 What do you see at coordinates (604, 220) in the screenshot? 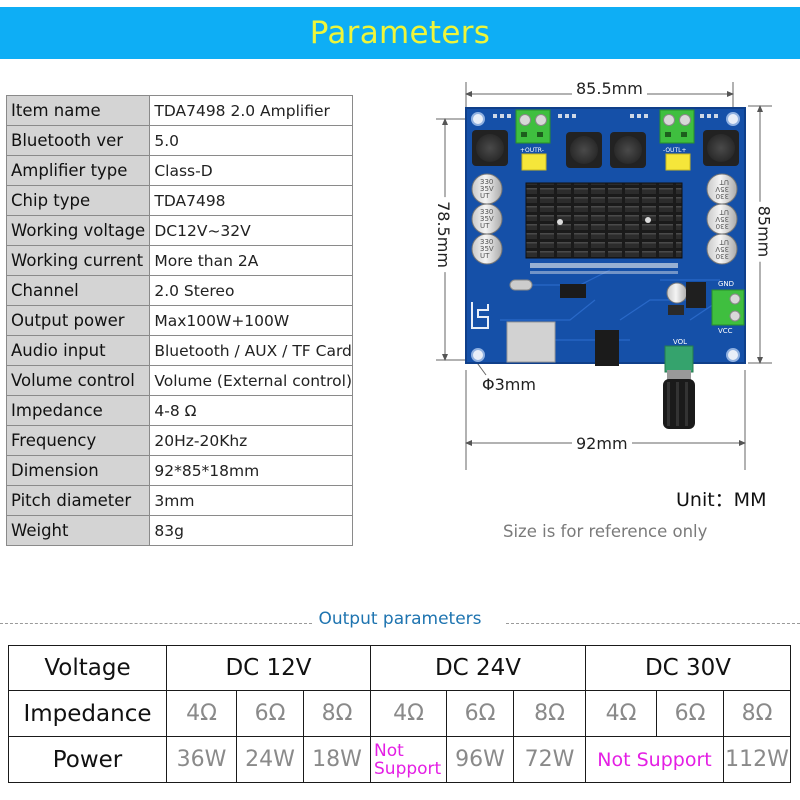
I see `heatsink` at bounding box center [604, 220].